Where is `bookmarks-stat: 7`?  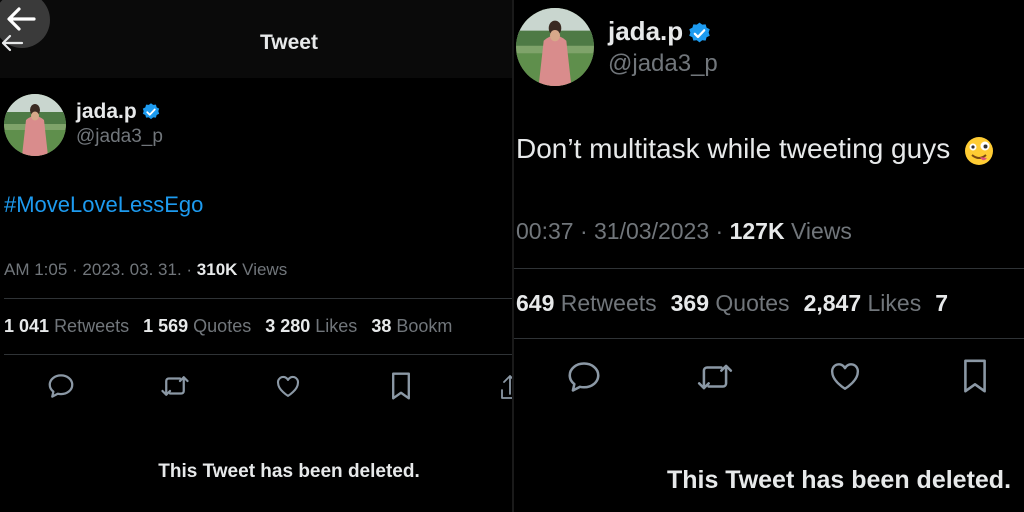 bookmarks-stat: 7 is located at coordinates (941, 303).